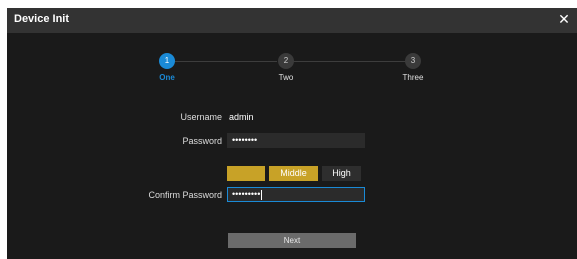  Describe the element at coordinates (413, 77) in the screenshot. I see `step-3-label: Three` at that location.